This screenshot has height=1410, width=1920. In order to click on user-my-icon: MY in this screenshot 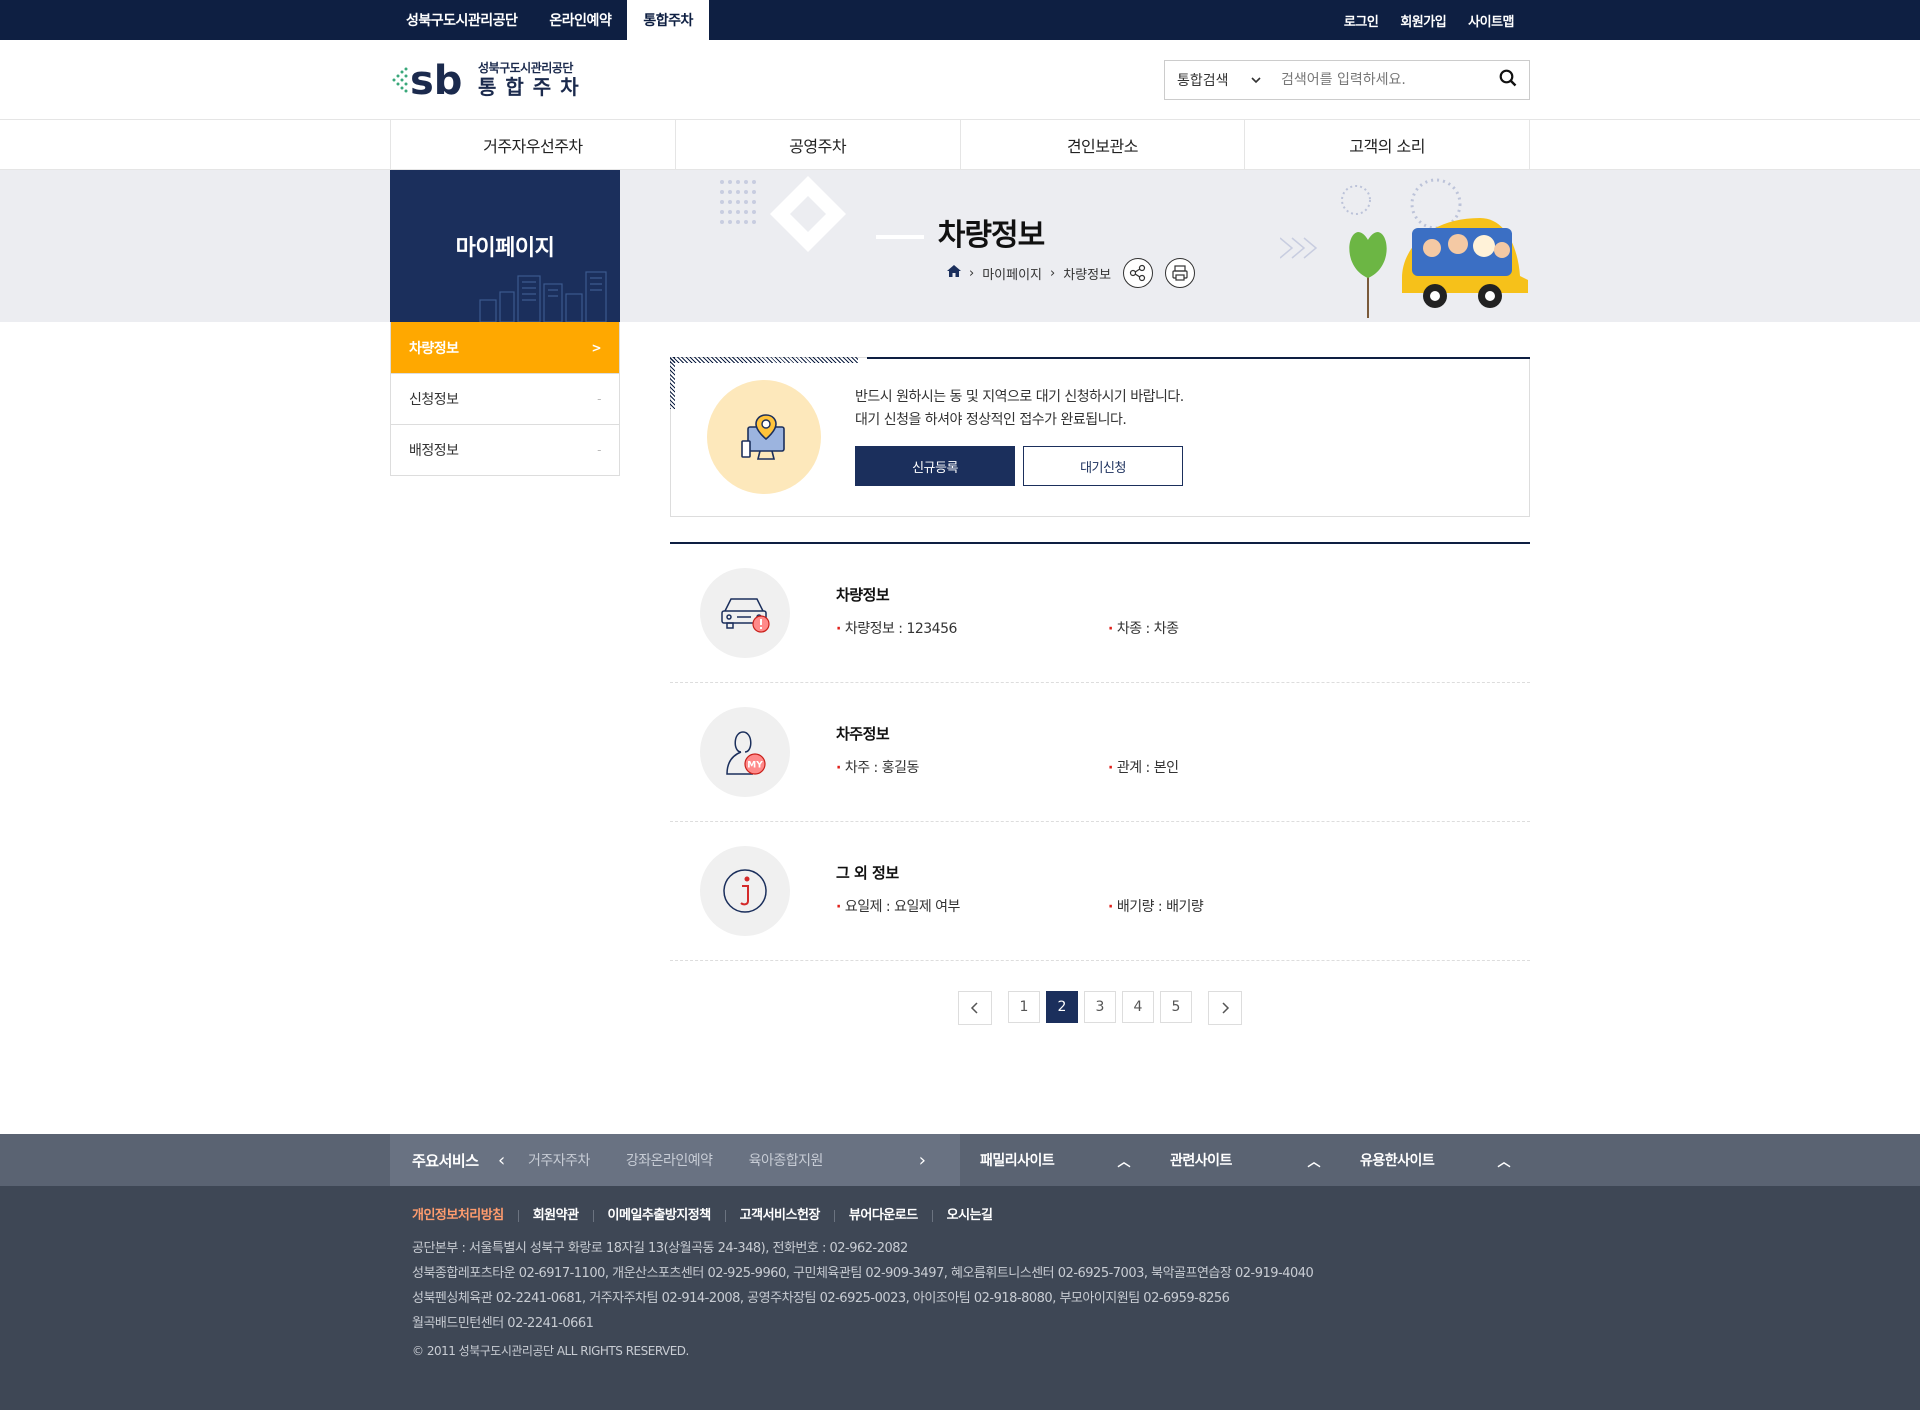, I will do `click(745, 752)`.